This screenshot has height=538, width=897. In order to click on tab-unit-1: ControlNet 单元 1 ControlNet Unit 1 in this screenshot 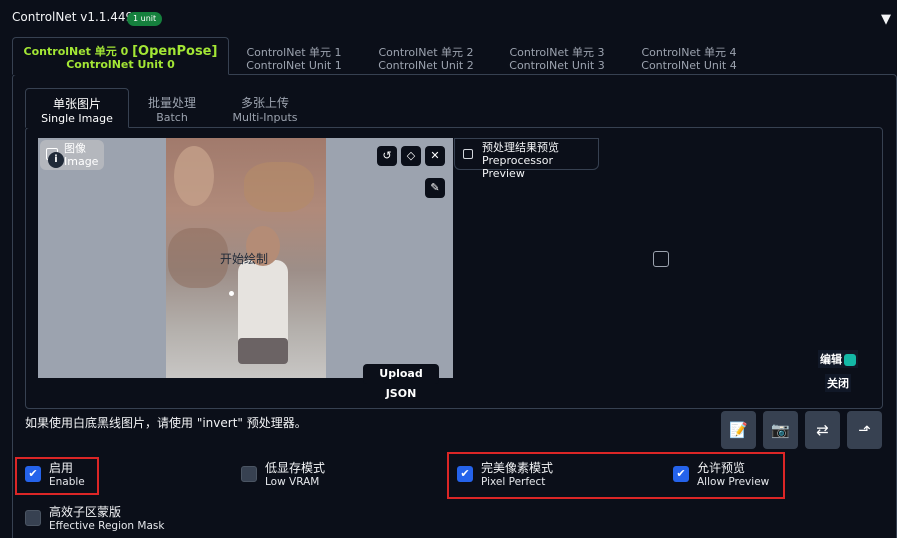, I will do `click(294, 56)`.